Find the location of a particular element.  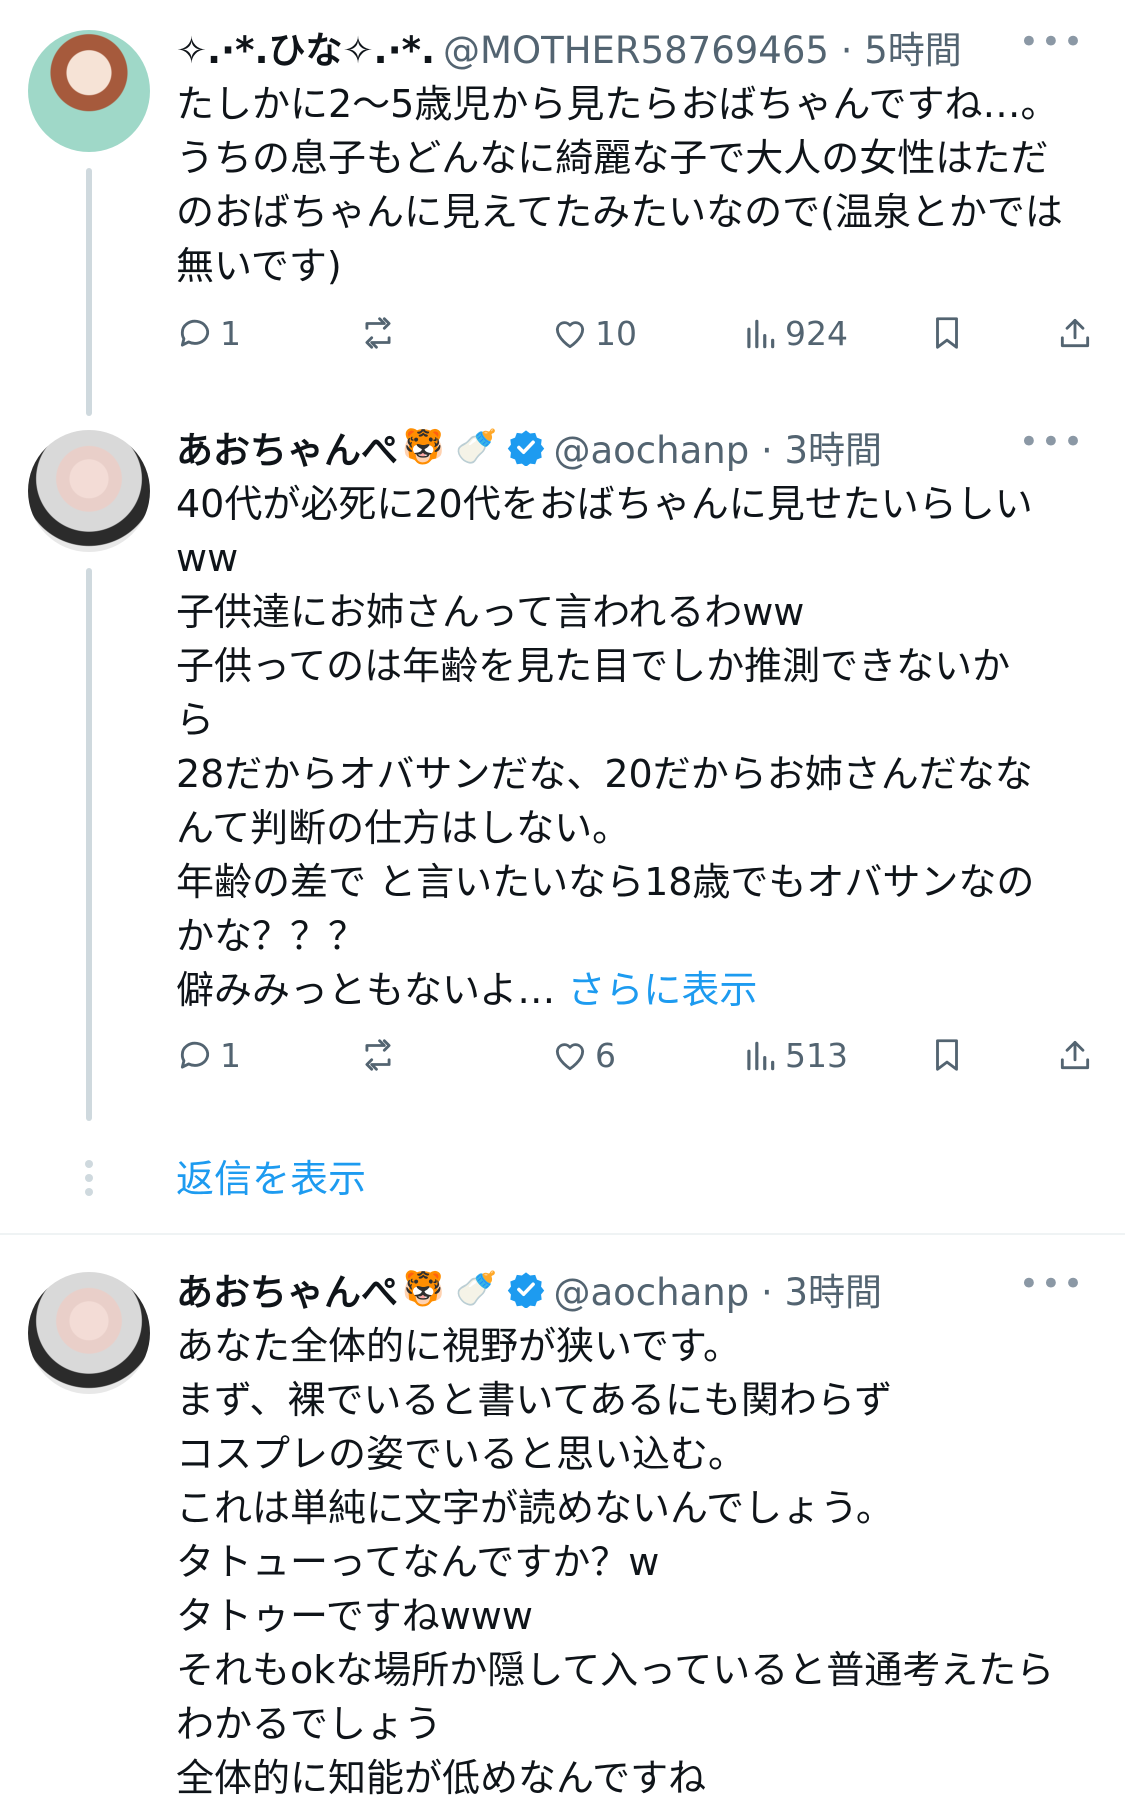

tweet-header: ✧.·*.ひな✧.·*. @MOTHER58769465 · 5時間 ••• is located at coordinates (630, 47).